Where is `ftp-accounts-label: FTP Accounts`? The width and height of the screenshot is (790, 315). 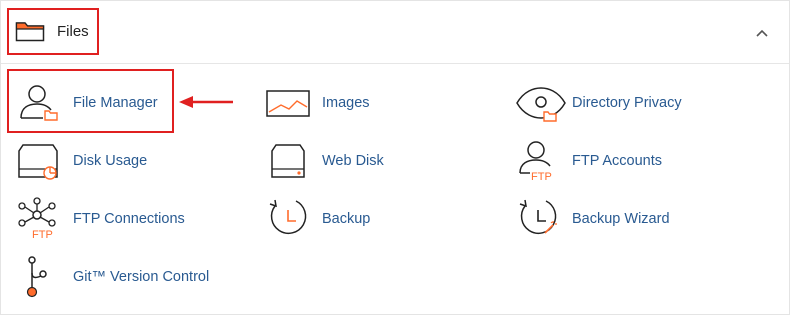 ftp-accounts-label: FTP Accounts is located at coordinates (617, 161).